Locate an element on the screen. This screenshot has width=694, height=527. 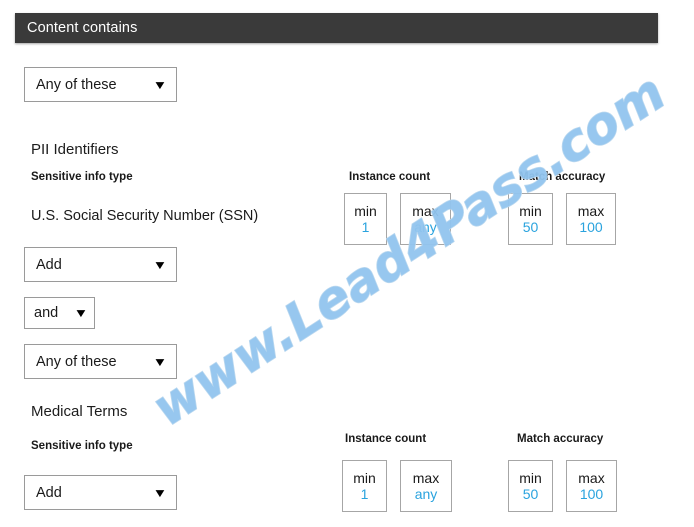
add-dropdown-label-medical: Add is located at coordinates (49, 492).